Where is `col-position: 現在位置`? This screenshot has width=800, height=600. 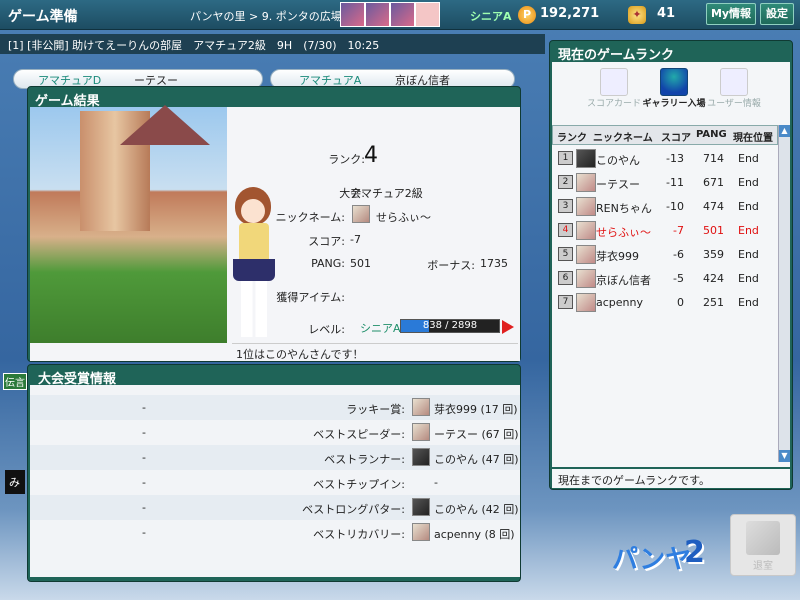 col-position: 現在位置 is located at coordinates (753, 138).